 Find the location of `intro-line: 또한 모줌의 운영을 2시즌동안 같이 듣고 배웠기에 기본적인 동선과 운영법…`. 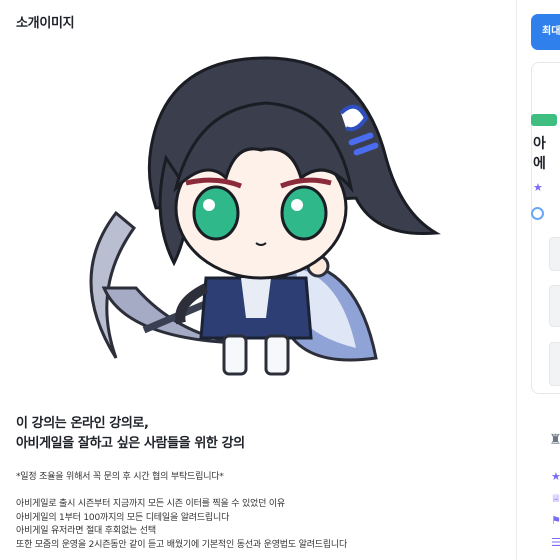

intro-line: 또한 모줌의 운영을 2시즌동안 같이 듣고 배웠기에 기본적인 동선과 운영법… is located at coordinates (182, 544).